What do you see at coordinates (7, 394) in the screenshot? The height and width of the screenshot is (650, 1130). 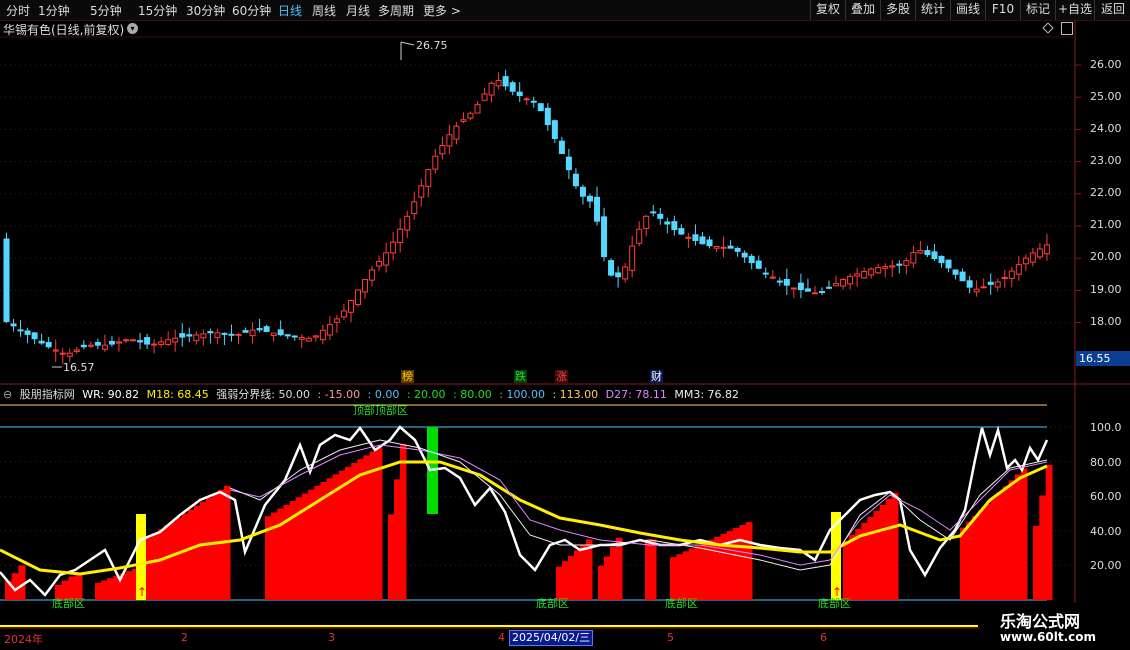 I see `collapse-icon: ⊖` at bounding box center [7, 394].